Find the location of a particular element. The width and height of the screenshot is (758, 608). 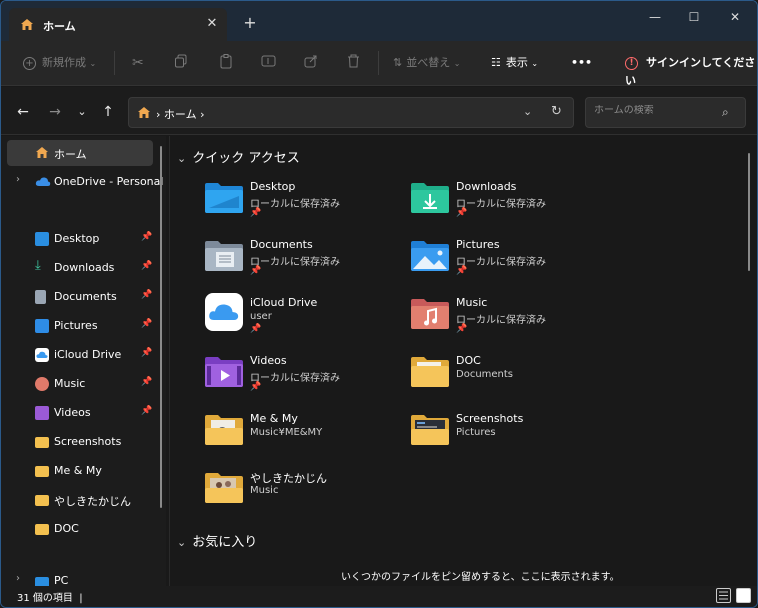

item-location: user is located at coordinates (261, 316).